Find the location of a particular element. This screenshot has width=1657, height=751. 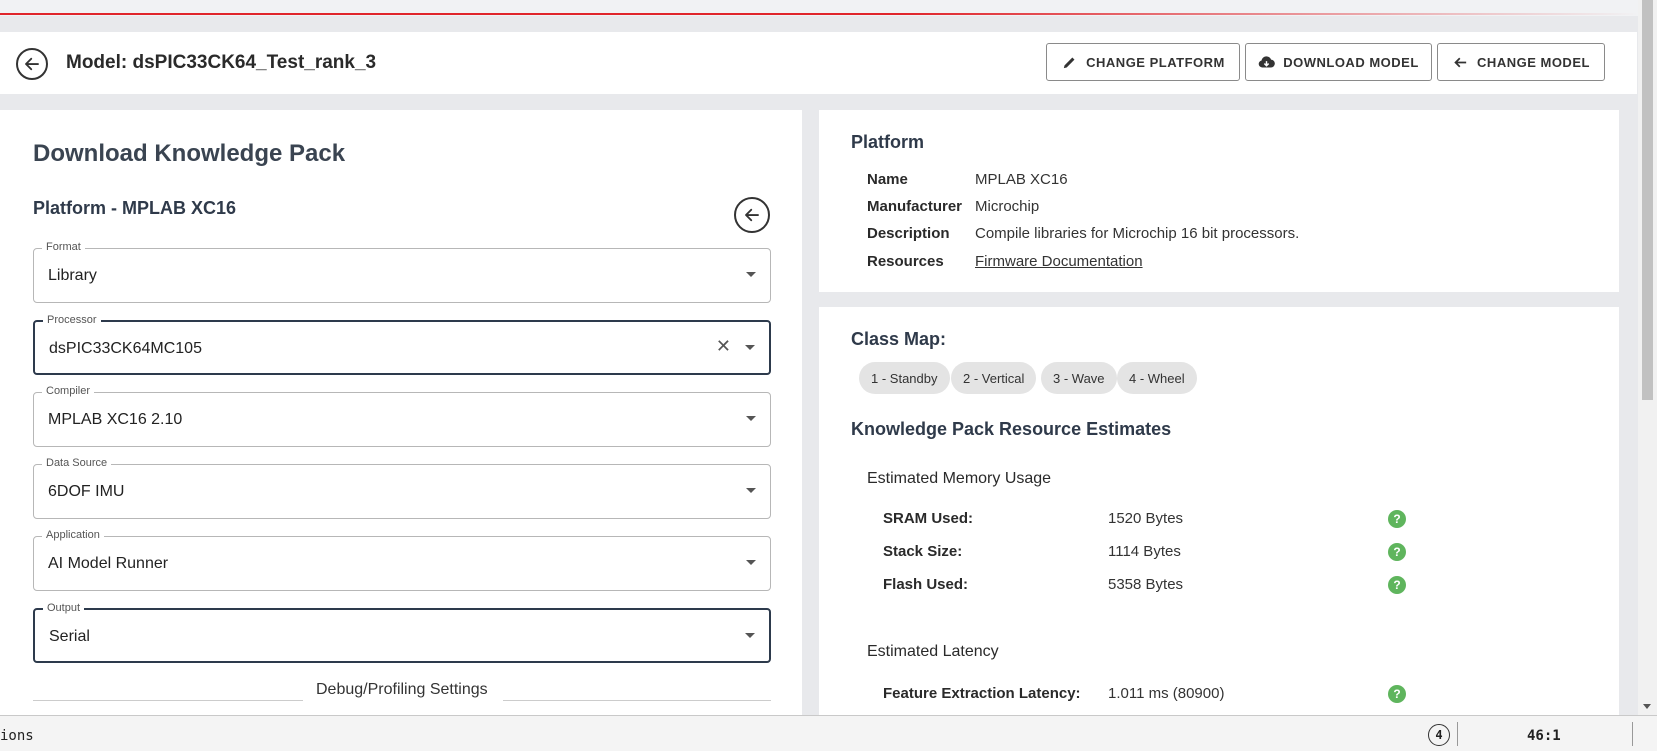

page-scrollbar is located at coordinates (1647, 357).